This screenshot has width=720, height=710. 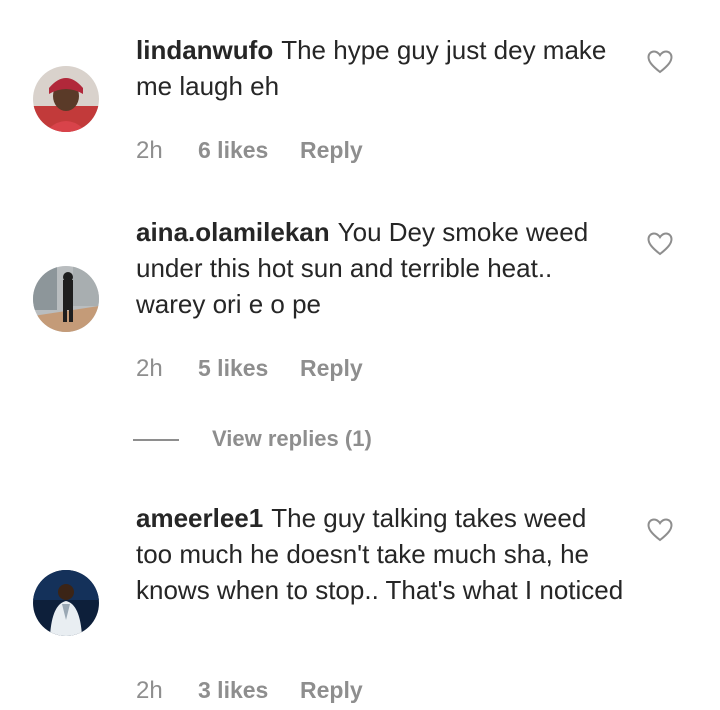 I want to click on likes-count-button: 3 likes, so click(x=249, y=690).